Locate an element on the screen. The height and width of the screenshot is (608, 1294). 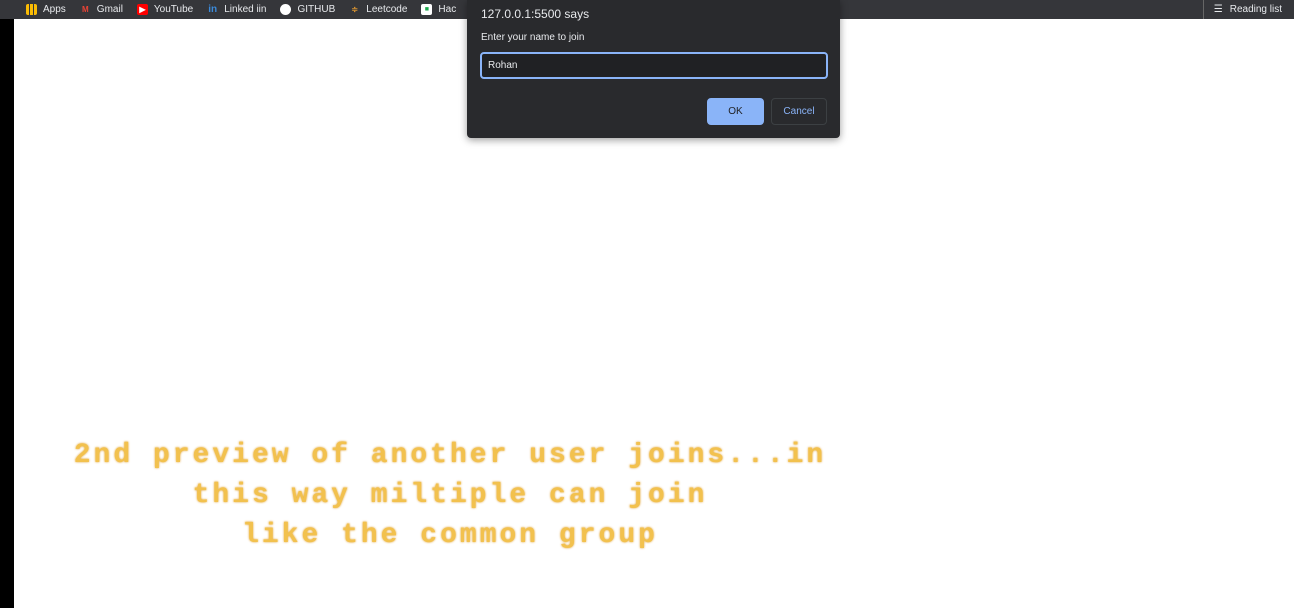
linkedin-icon: in is located at coordinates (213, 9).